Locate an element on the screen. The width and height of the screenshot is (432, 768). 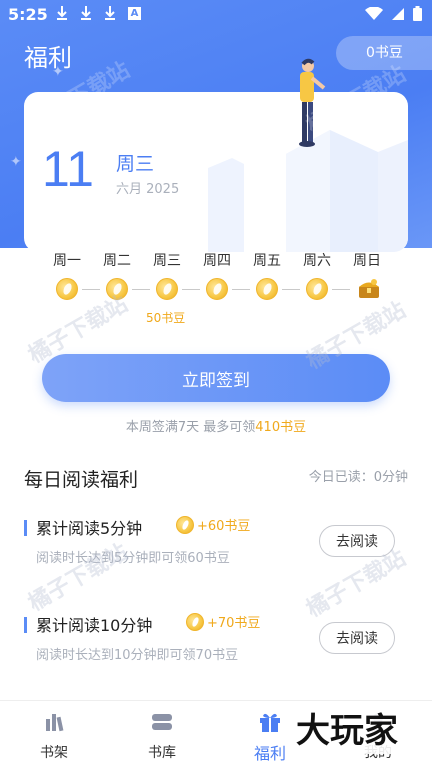
notification-icons: A is located at coordinates (98, 15).